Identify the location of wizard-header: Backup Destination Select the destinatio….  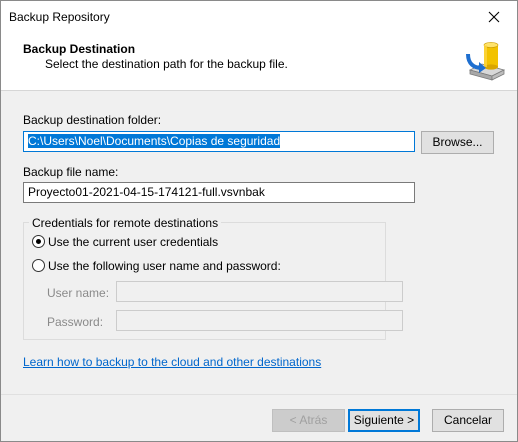
(259, 61).